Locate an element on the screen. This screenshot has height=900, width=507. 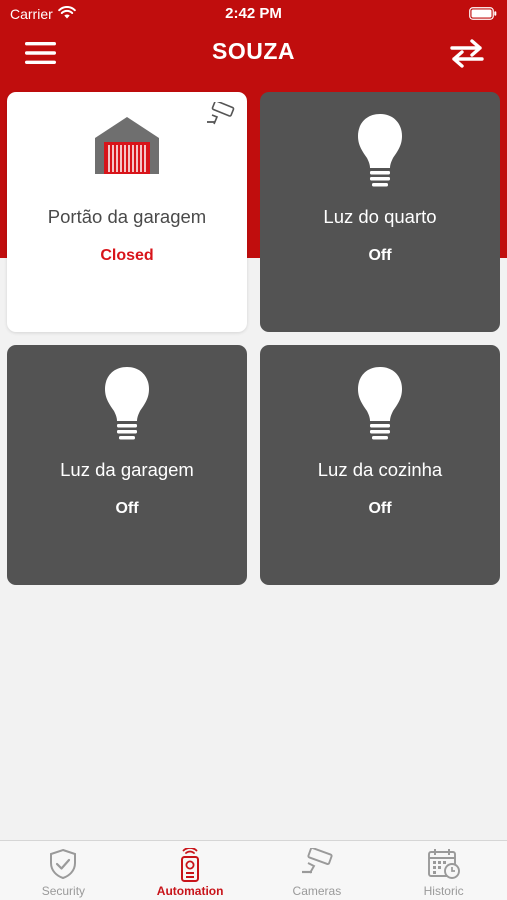
device-state: Closed is located at coordinates (127, 255).